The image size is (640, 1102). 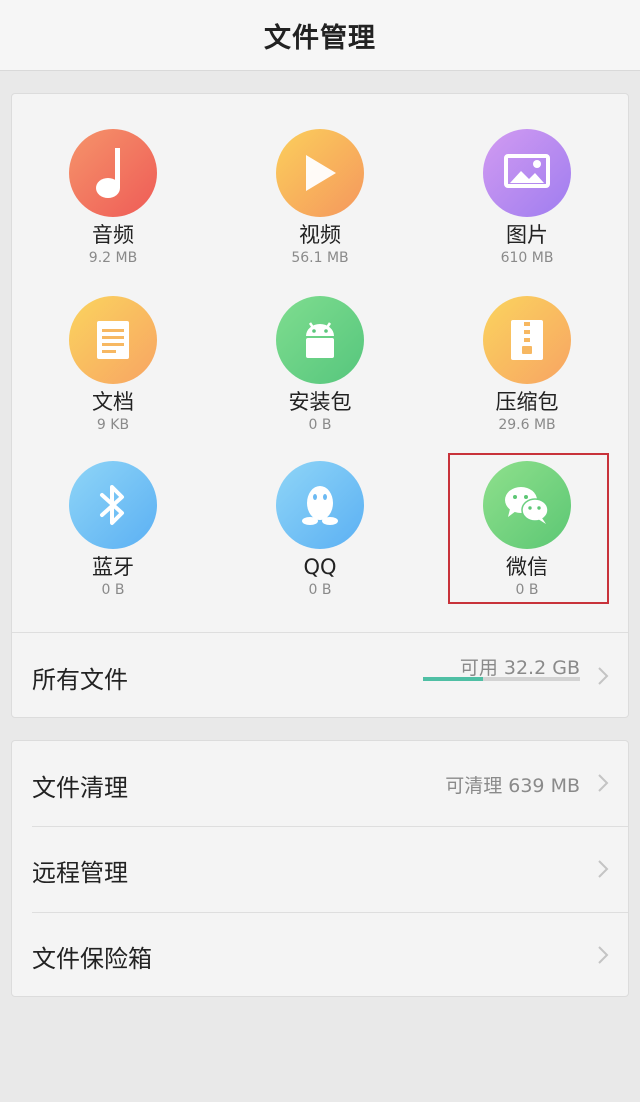 What do you see at coordinates (113, 235) in the screenshot?
I see `category-name: 音频` at bounding box center [113, 235].